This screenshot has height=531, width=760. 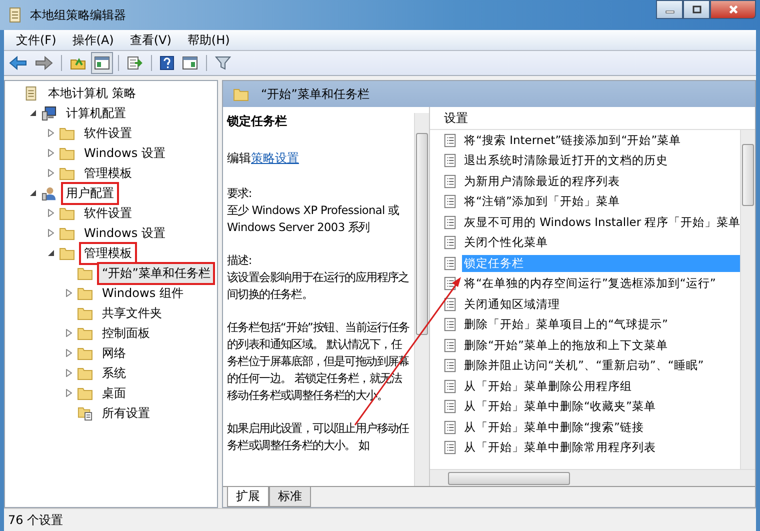 I want to click on tree-item: 本地计算机 策略, so click(x=92, y=93).